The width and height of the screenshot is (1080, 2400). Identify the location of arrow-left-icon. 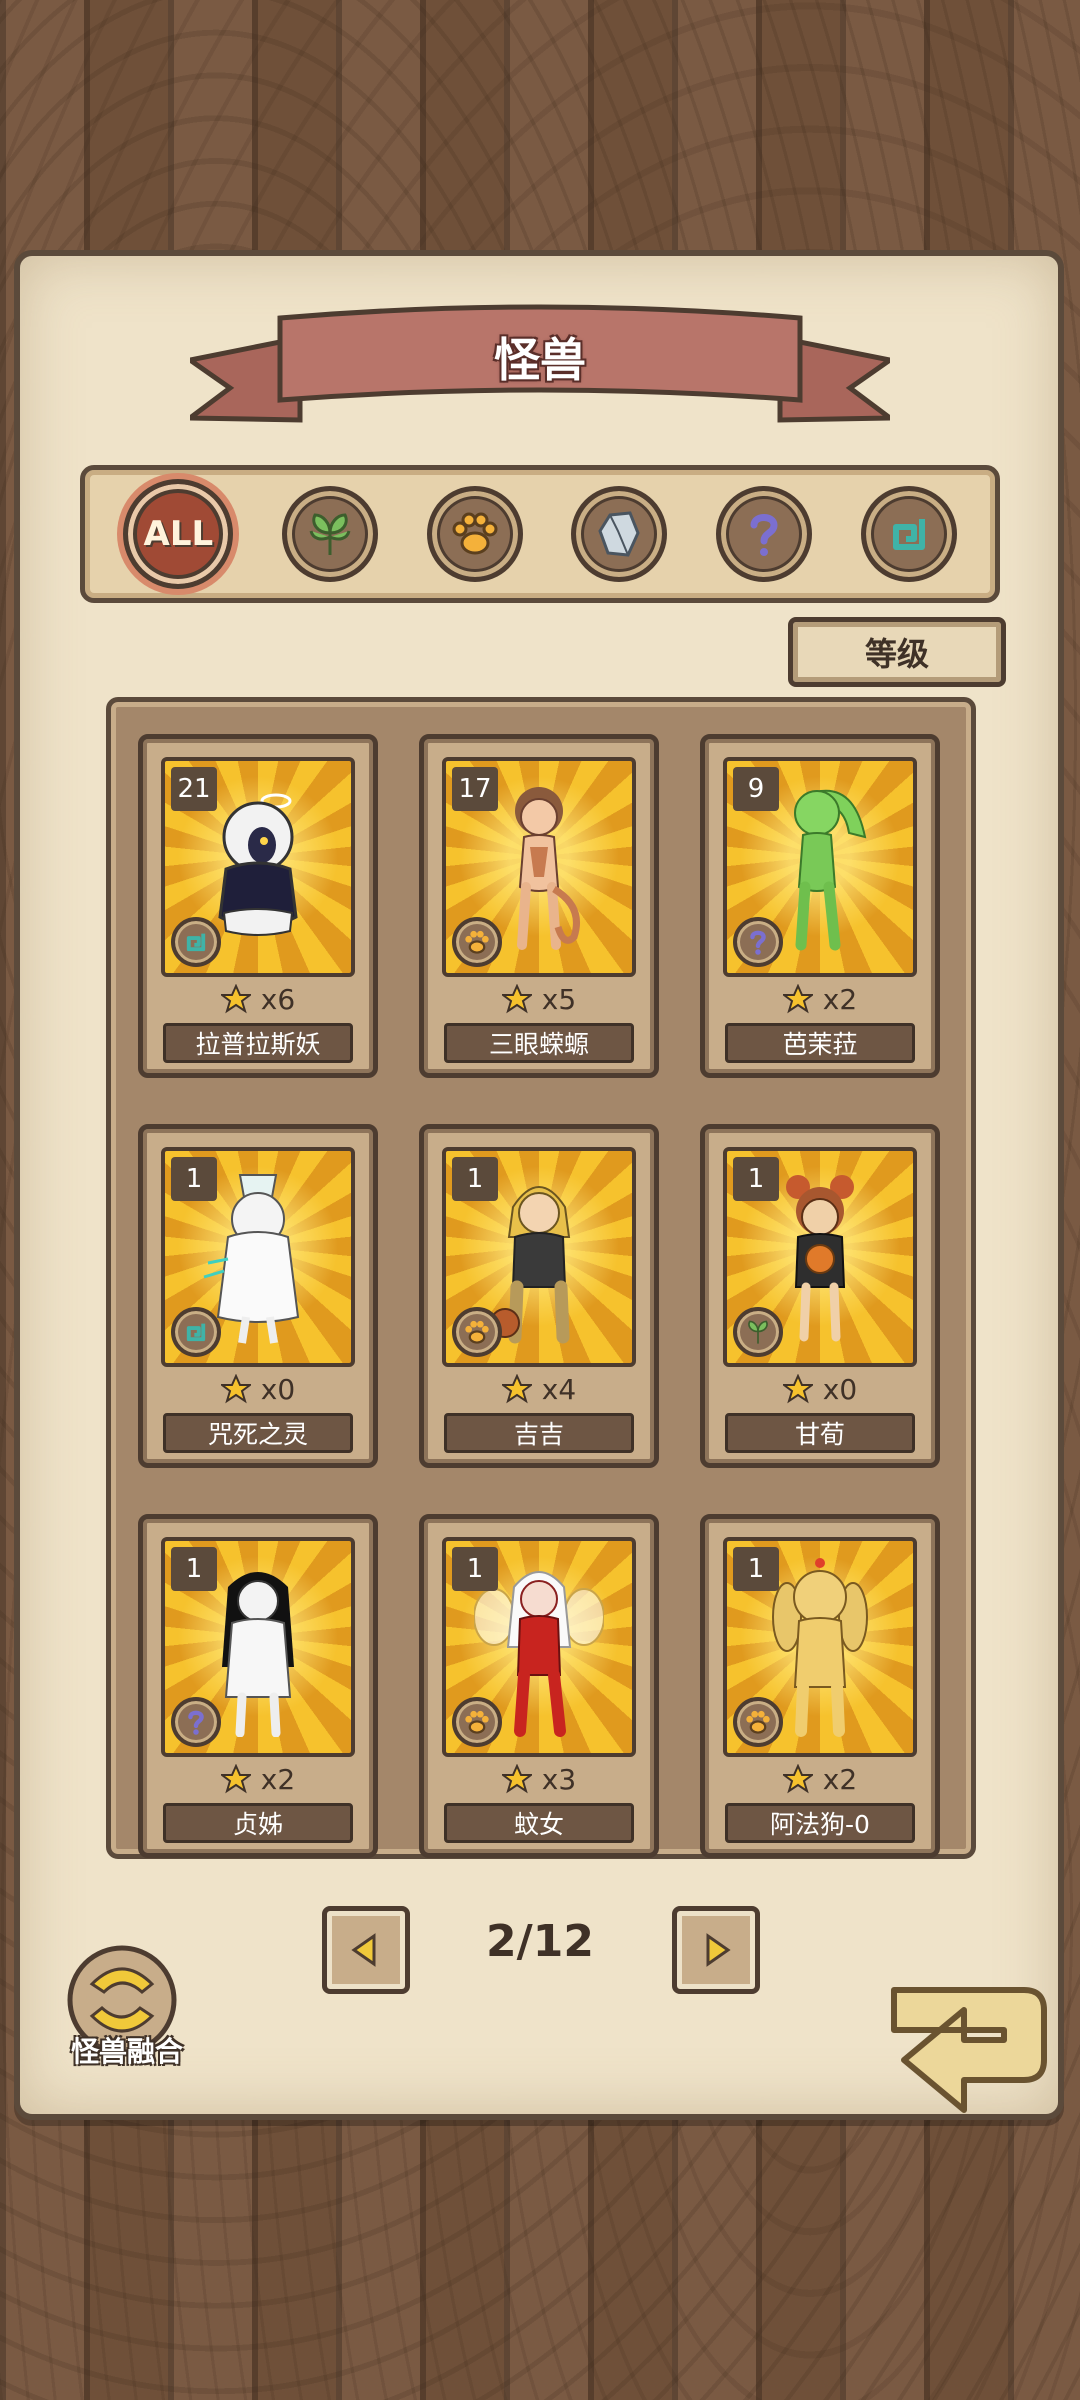
(363, 1950).